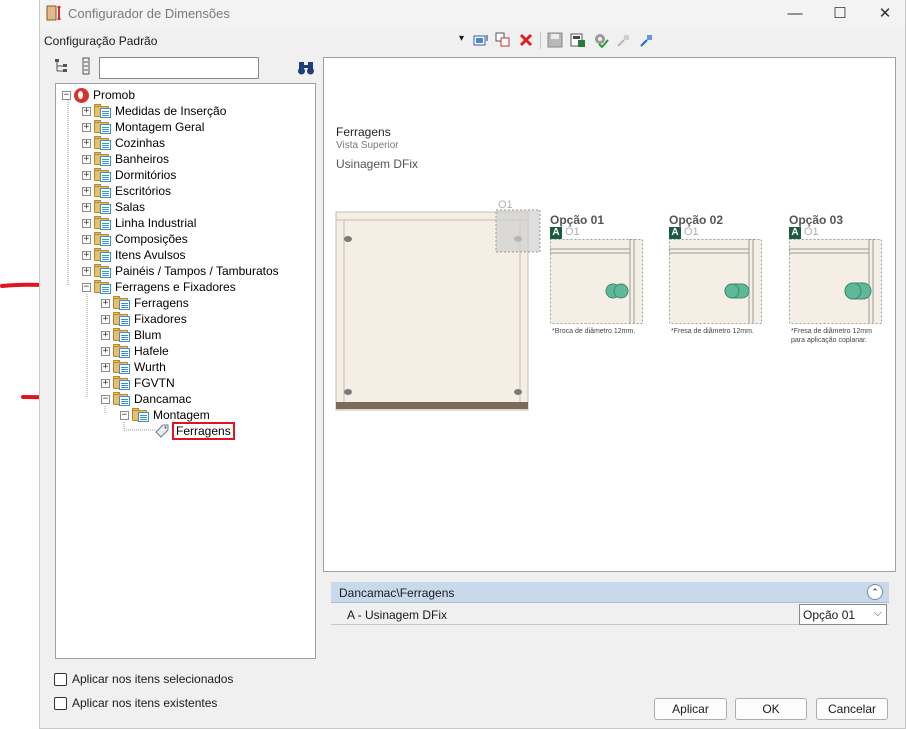 The height and width of the screenshot is (729, 906). I want to click on tree-label: Itens Avulsos, so click(150, 255).